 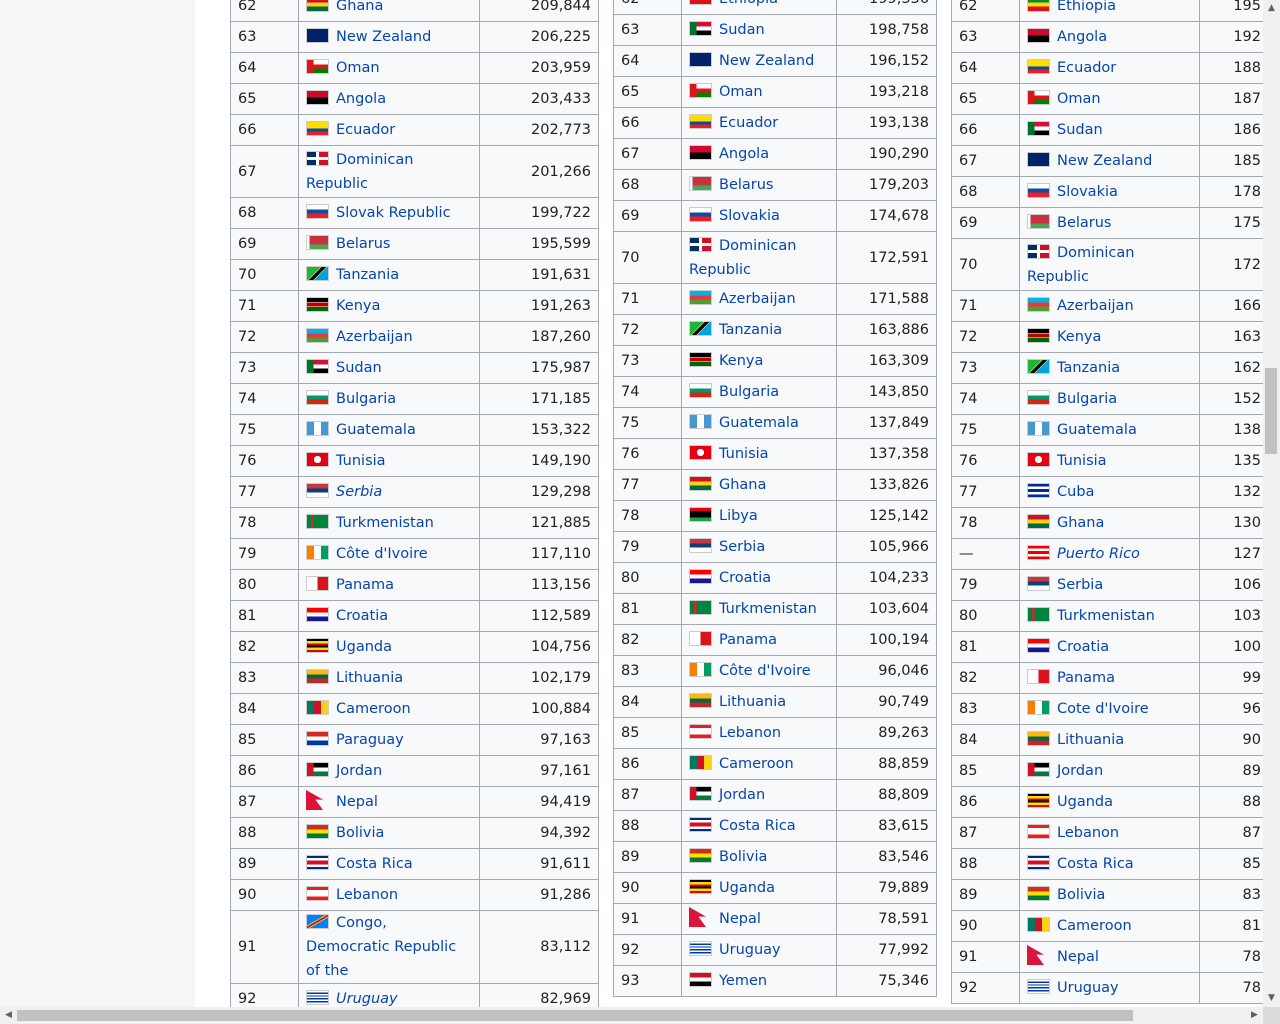 What do you see at coordinates (1098, 554) in the screenshot?
I see `country-link: Puerto Rico` at bounding box center [1098, 554].